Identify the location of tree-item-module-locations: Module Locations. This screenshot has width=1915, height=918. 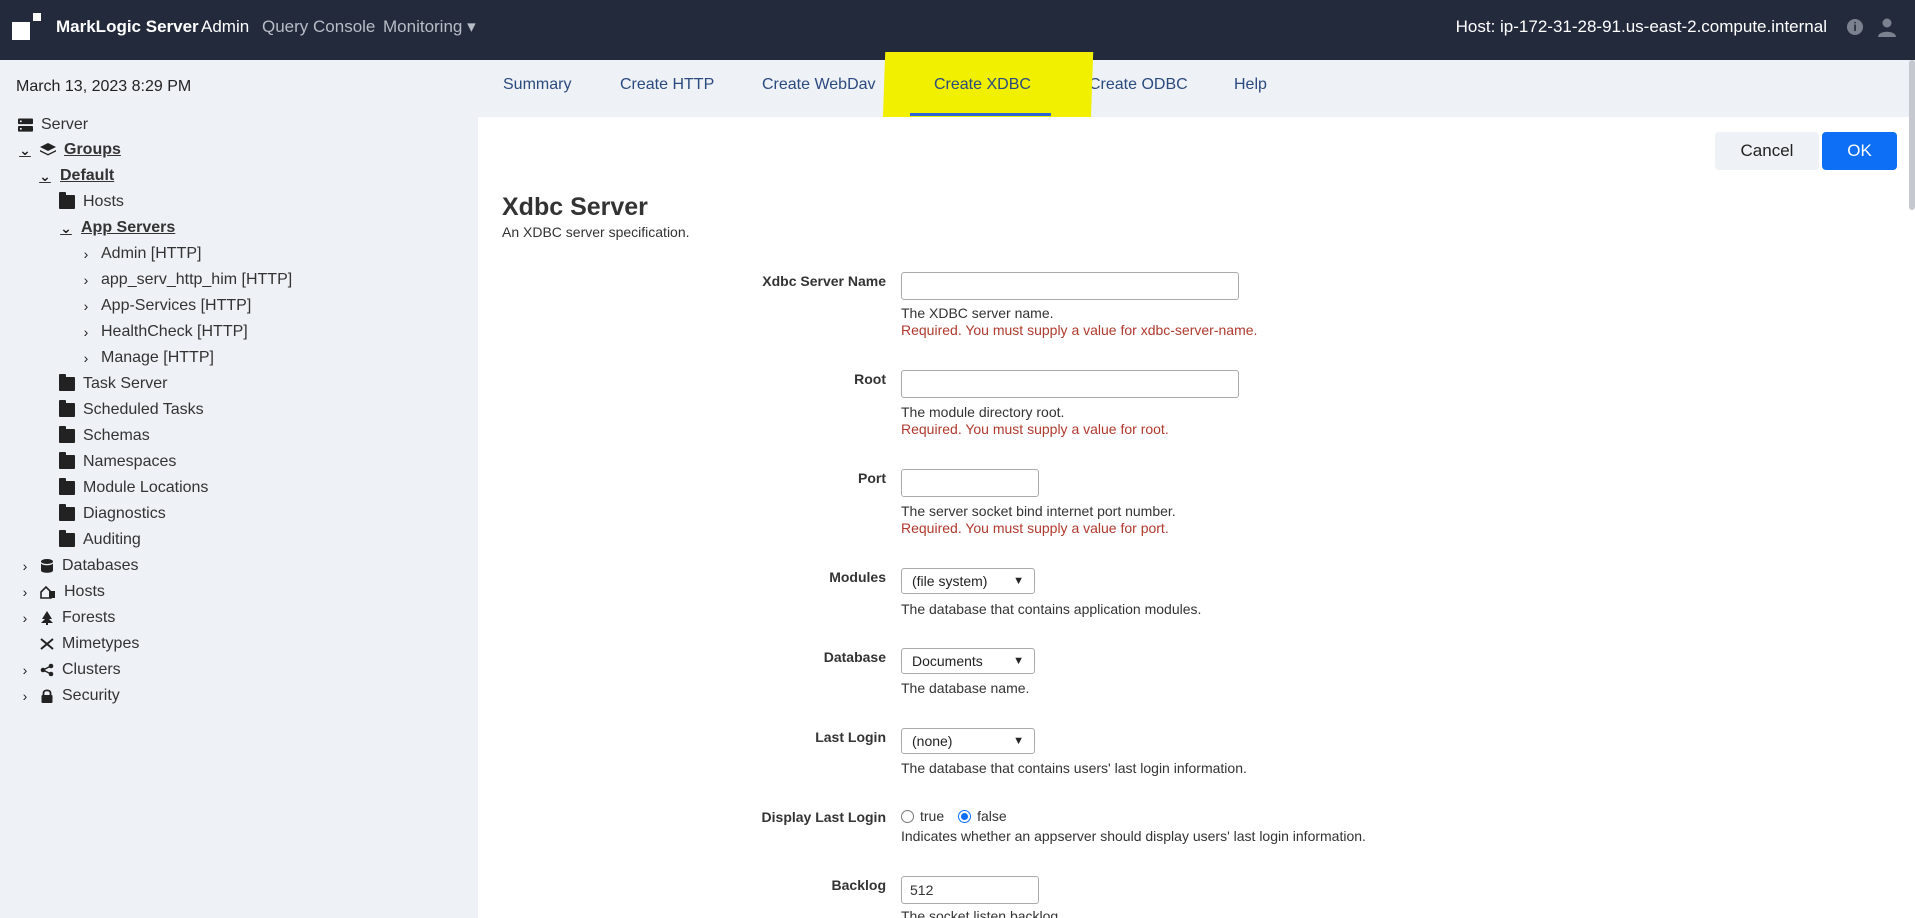
(133, 488).